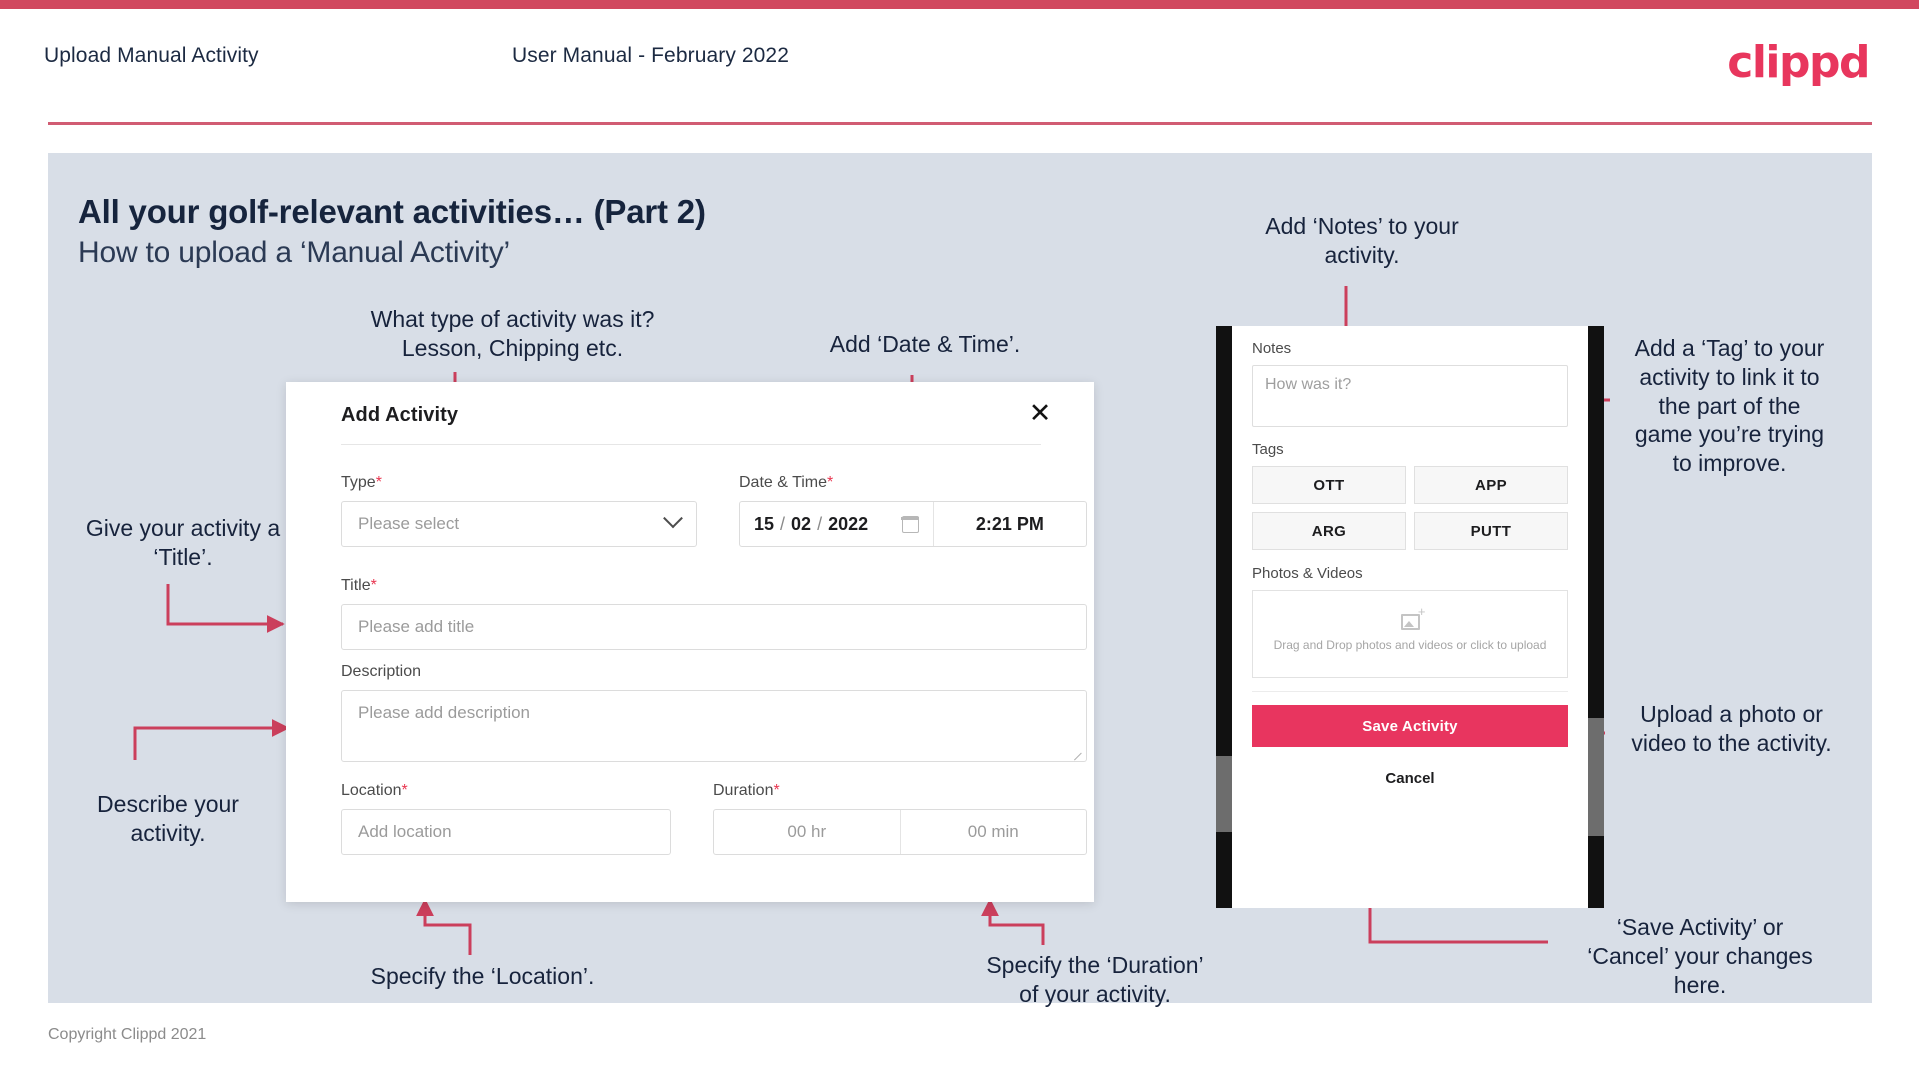 The width and height of the screenshot is (1919, 1079). I want to click on dialog-divider, so click(691, 444).